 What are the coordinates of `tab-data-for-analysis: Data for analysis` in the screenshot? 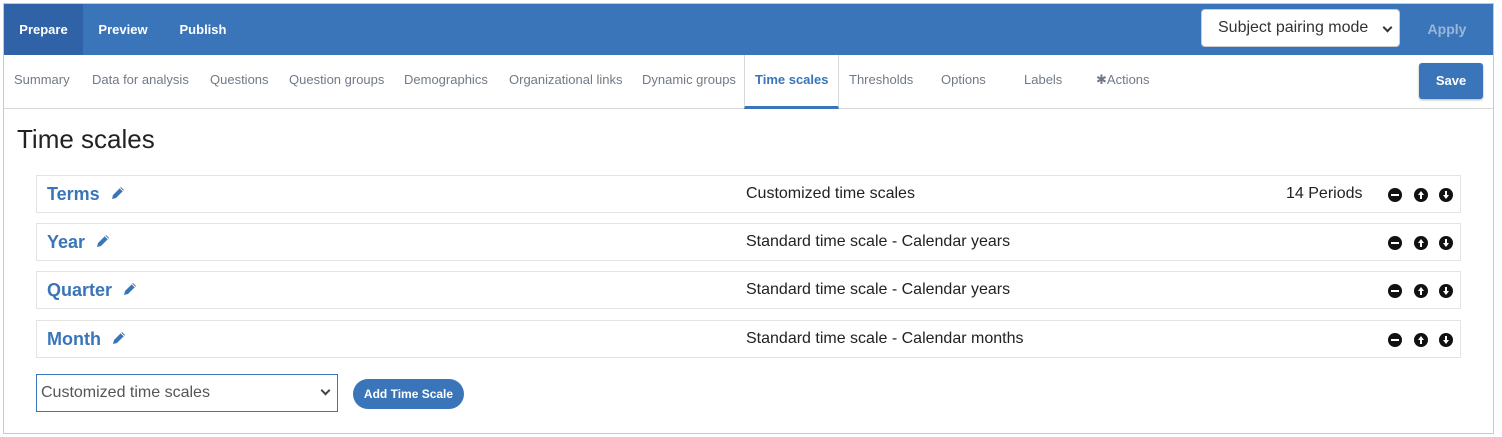 It's located at (140, 81).